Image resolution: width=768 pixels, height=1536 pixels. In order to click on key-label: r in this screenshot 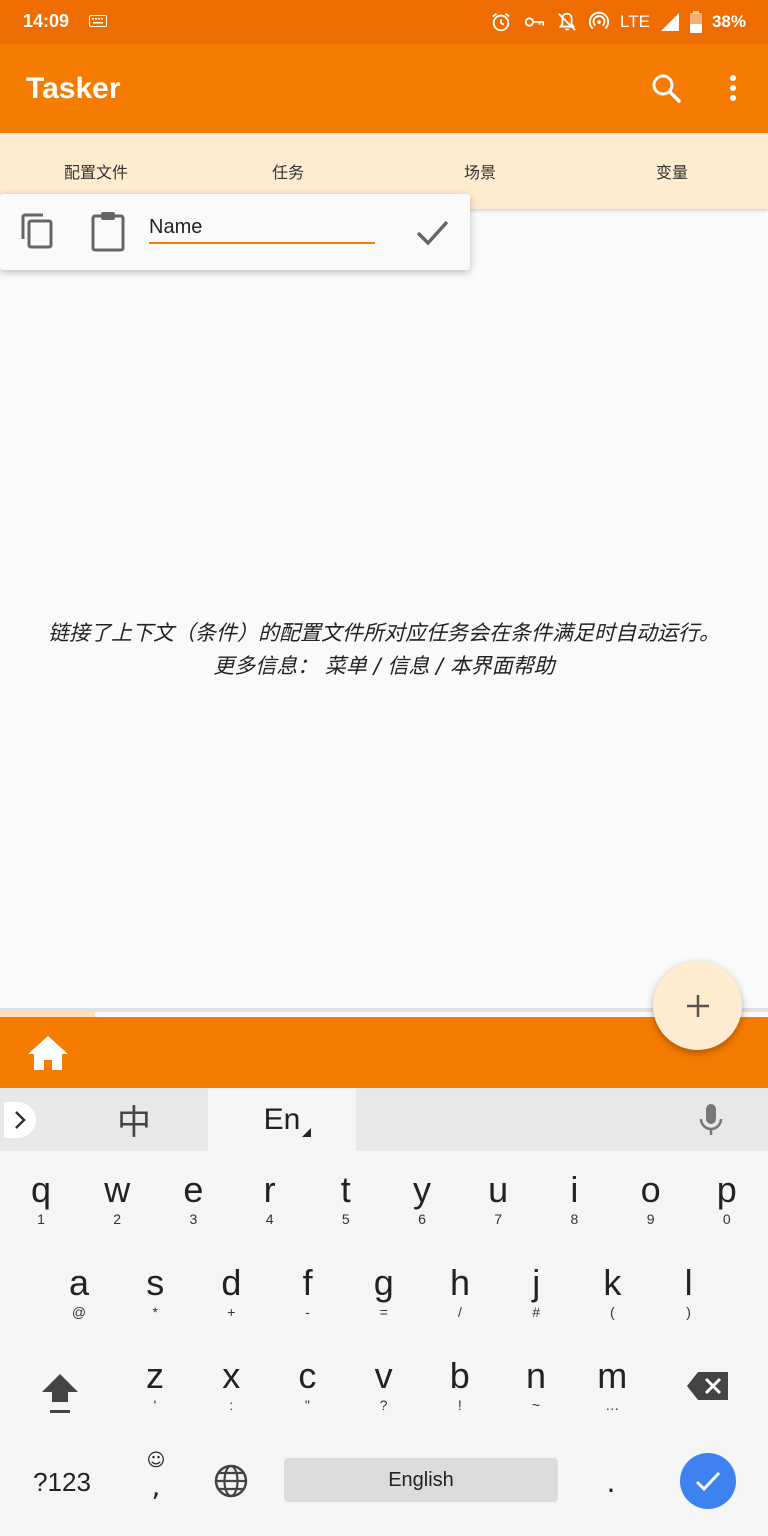, I will do `click(269, 1189)`.